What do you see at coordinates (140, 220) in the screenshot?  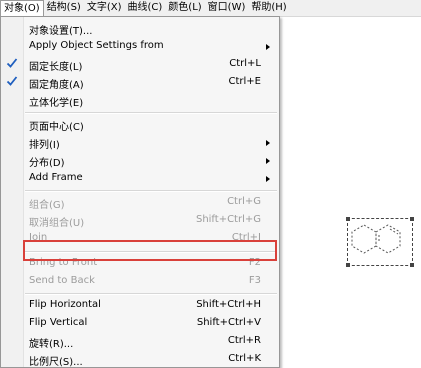 I see `menu-item-ungroup: 取消组合(U) Shift+Ctrl+G` at bounding box center [140, 220].